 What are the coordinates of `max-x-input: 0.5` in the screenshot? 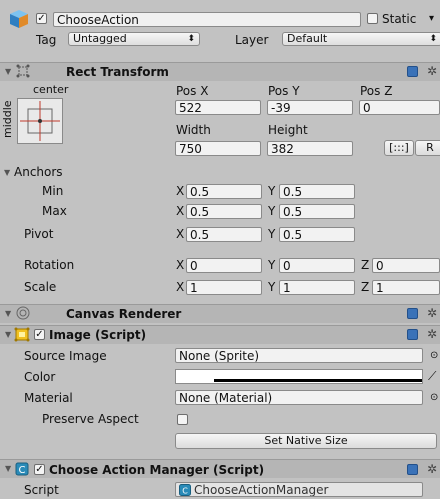 It's located at (224, 211).